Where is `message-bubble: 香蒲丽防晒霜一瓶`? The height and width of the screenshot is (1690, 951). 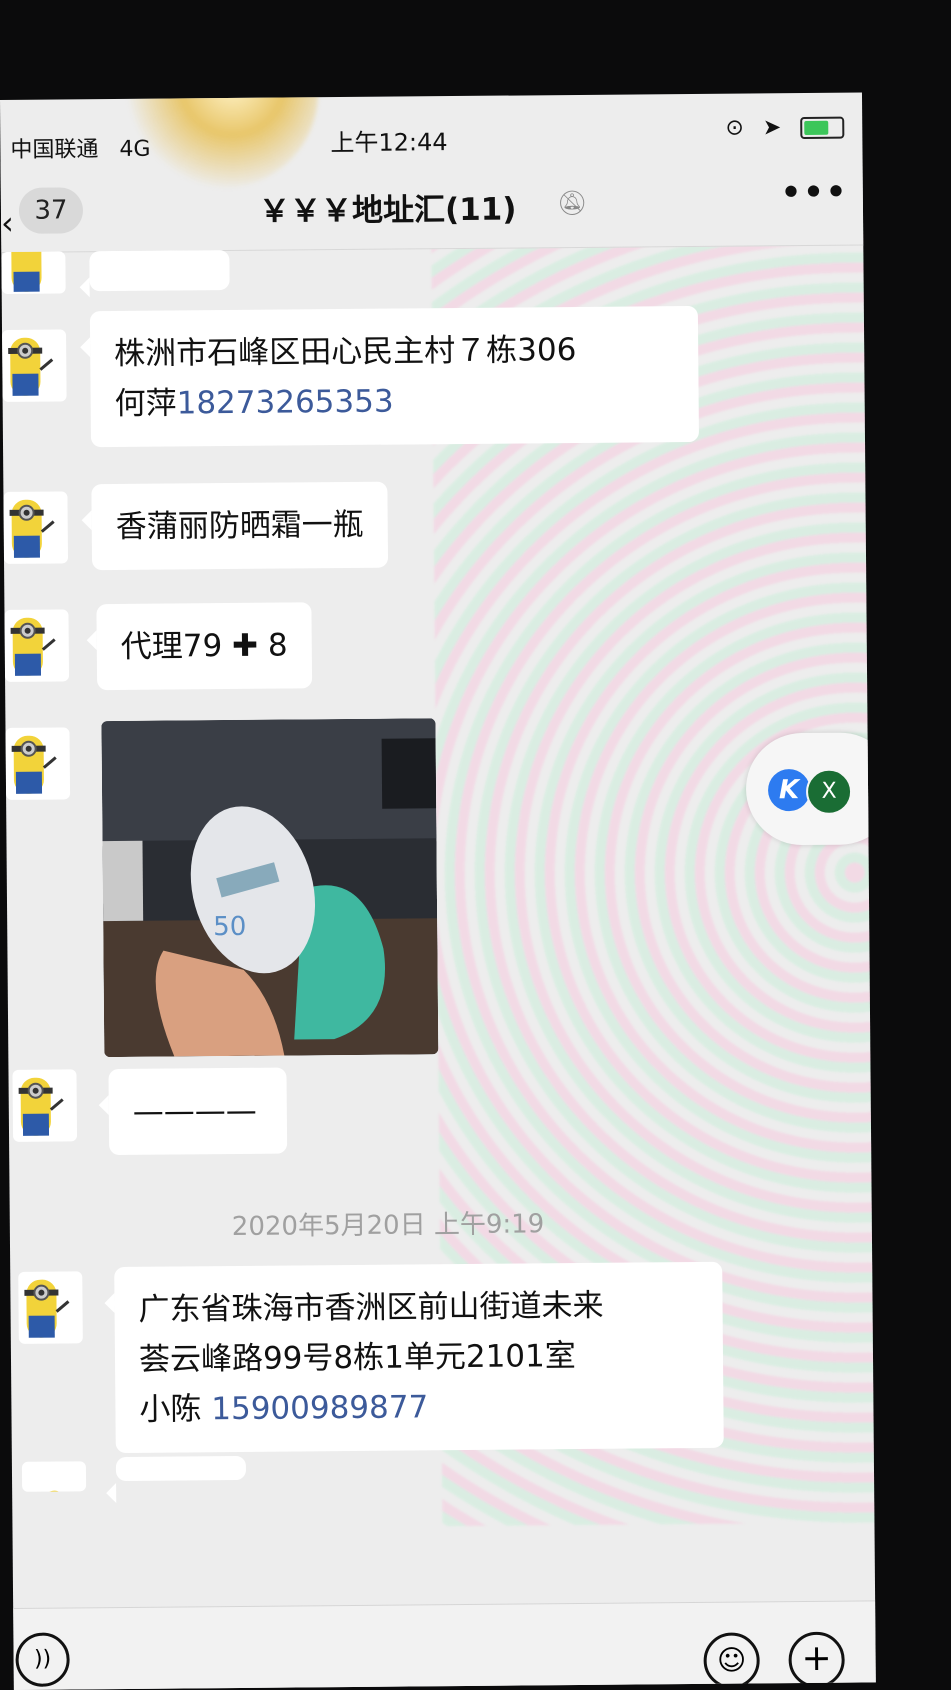
message-bubble: 香蒲丽防晒霜一瓶 is located at coordinates (240, 526).